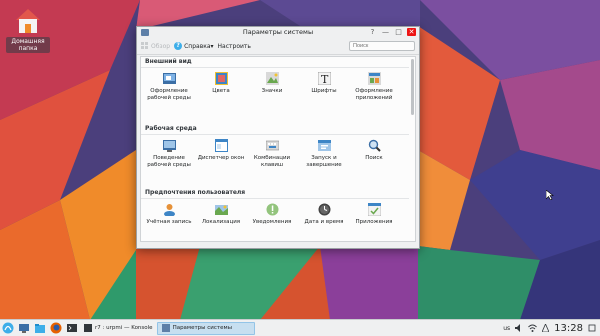 This screenshot has width=600, height=336. I want to click on configure-label: Настроить, so click(234, 46).